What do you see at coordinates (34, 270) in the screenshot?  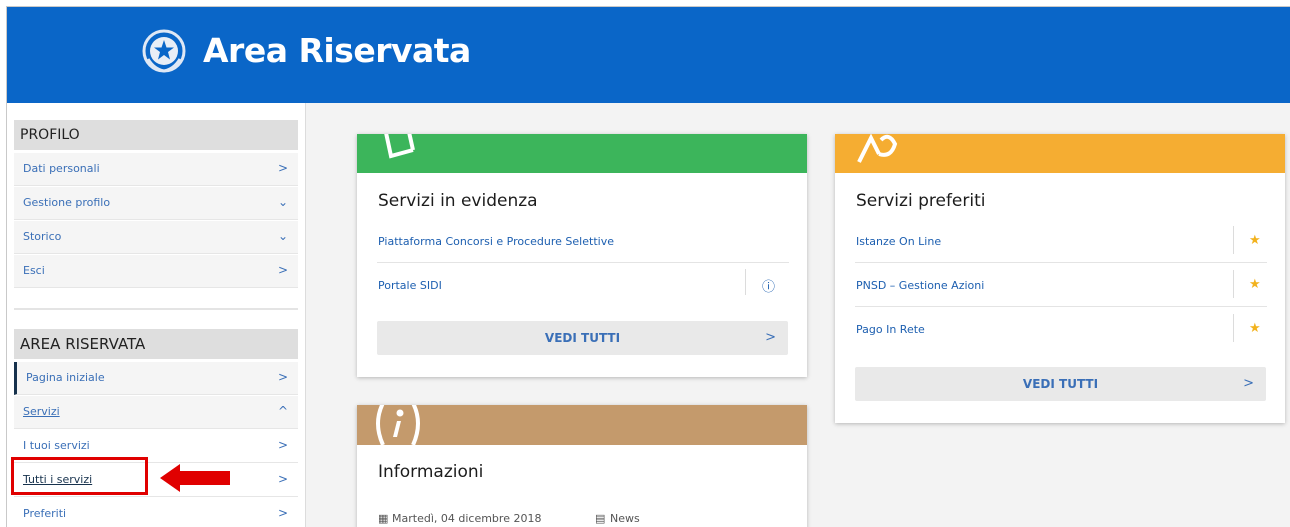 I see `sidebar-item-label: Esci` at bounding box center [34, 270].